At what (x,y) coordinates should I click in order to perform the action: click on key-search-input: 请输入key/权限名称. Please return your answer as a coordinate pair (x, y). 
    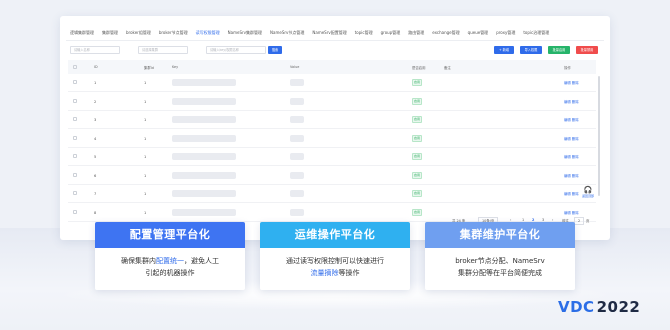
    Looking at the image, I should click on (236, 50).